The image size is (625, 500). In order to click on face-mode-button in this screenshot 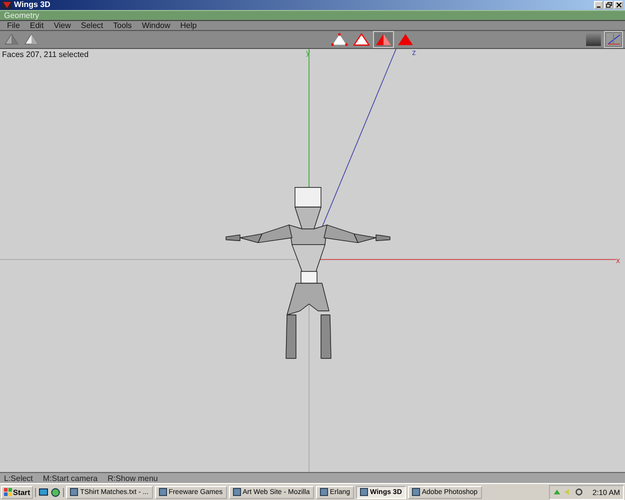, I will do `click(383, 39)`.